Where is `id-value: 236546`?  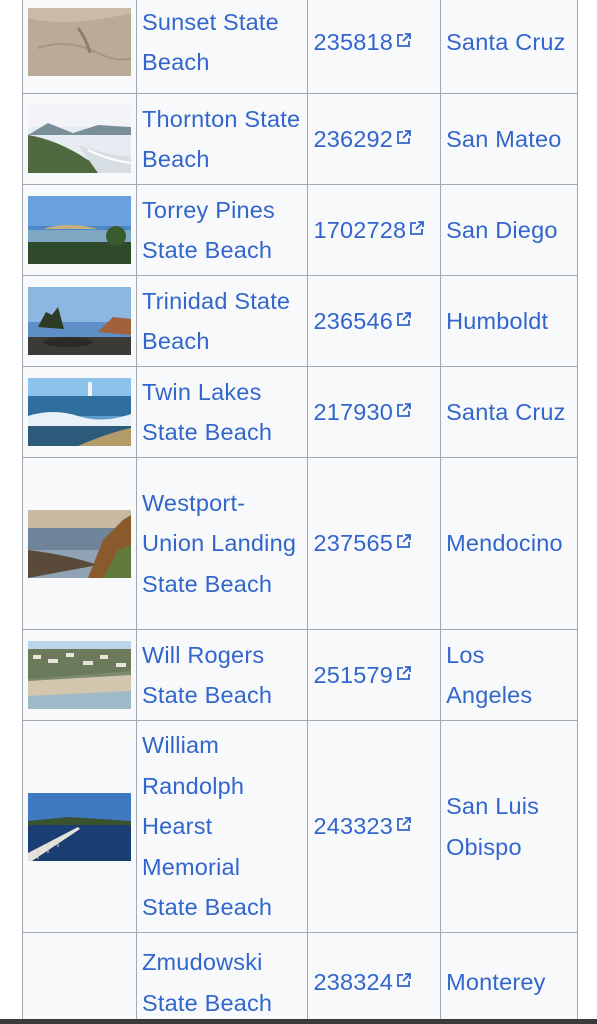 id-value: 236546 is located at coordinates (353, 320).